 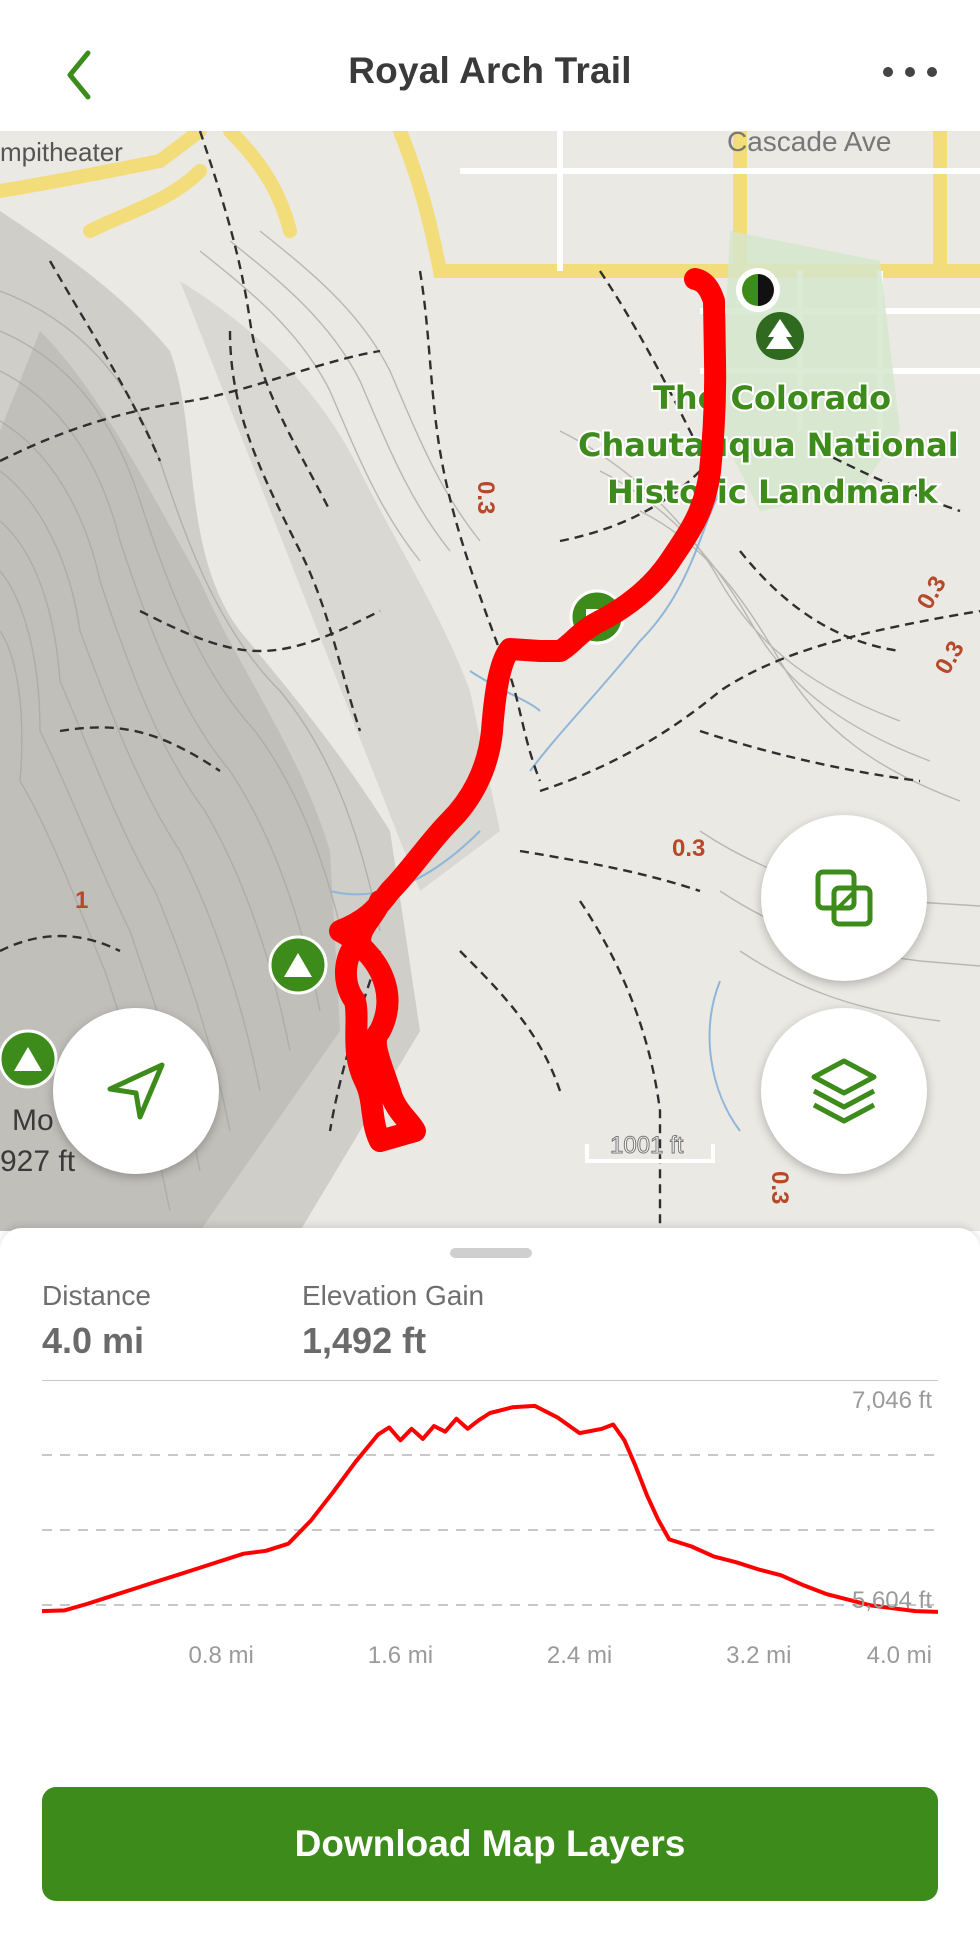 I want to click on download-map-layers-button: Download Map Layers, so click(x=490, y=1844).